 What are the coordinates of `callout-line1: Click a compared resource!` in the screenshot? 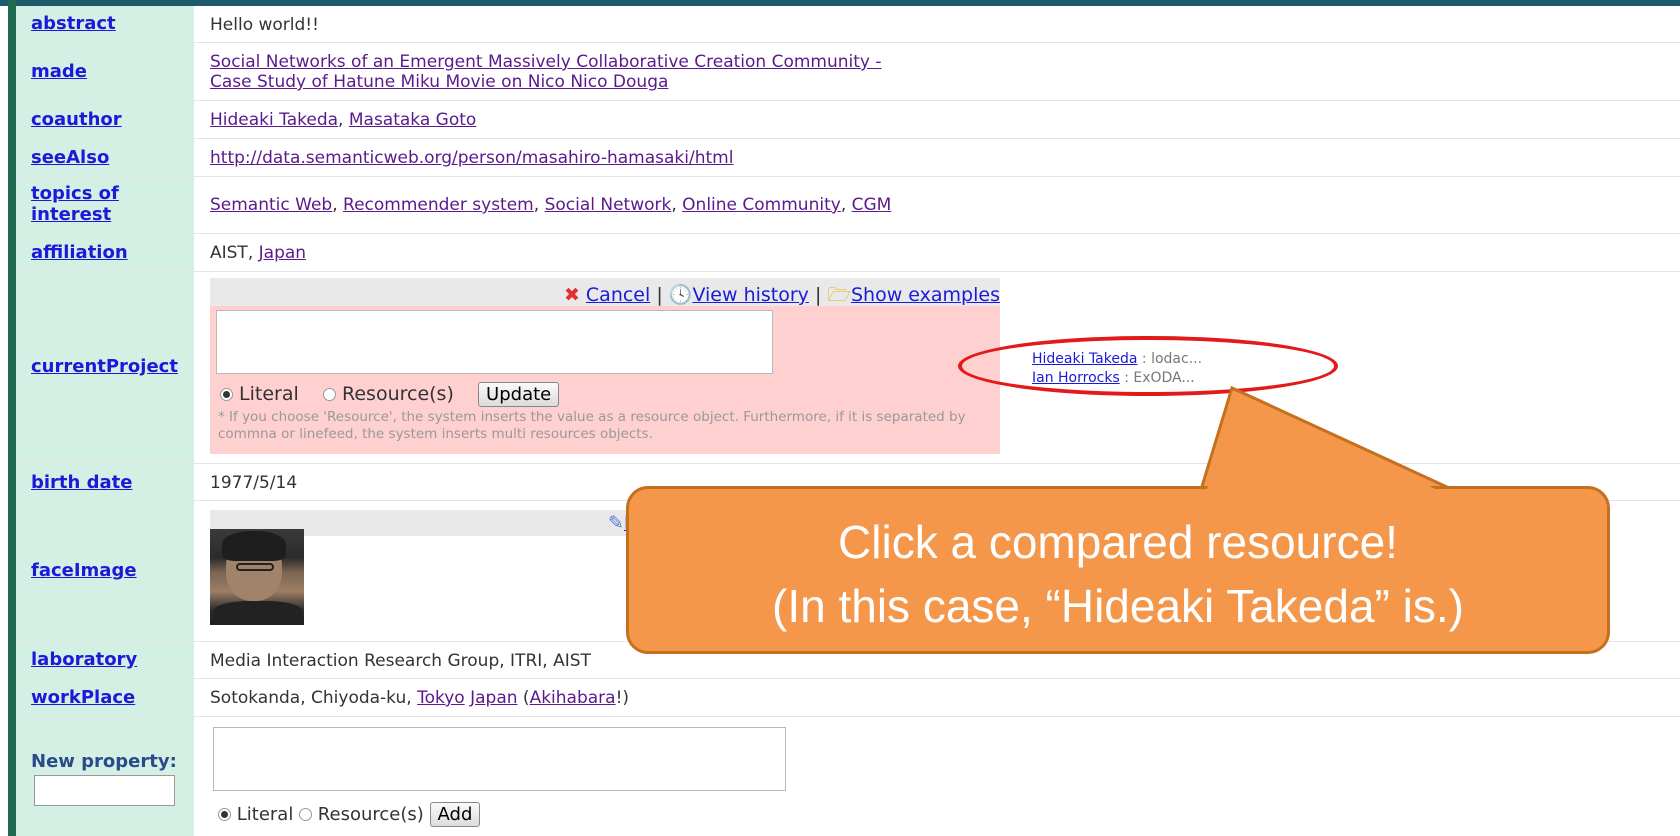 It's located at (1118, 542).